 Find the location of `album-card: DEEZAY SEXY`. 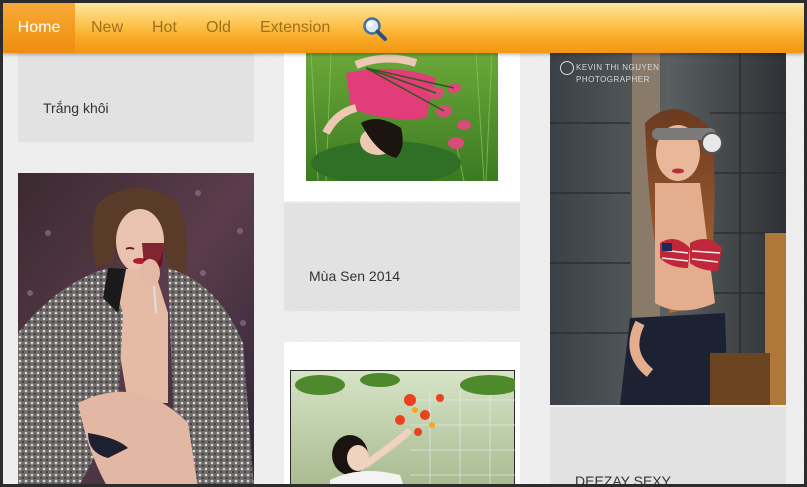

album-card: DEEZAY SEXY is located at coordinates (668, 445).